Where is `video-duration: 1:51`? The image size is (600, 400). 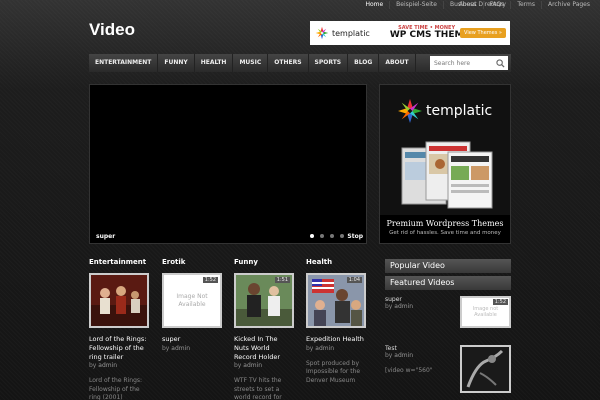
video-duration: 1:51 is located at coordinates (282, 280).